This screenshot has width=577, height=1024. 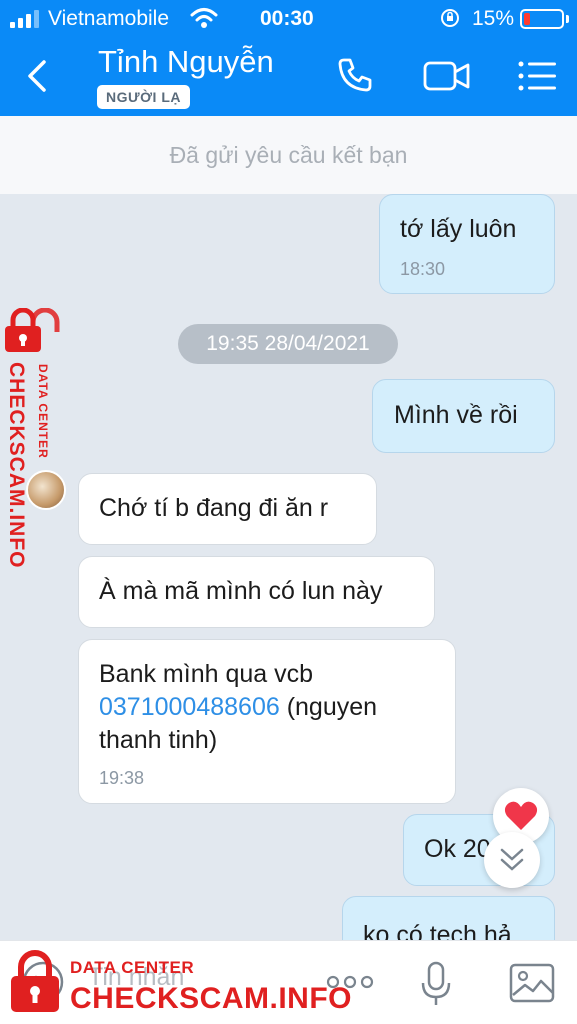 What do you see at coordinates (521, 815) in the screenshot?
I see `heart-icon` at bounding box center [521, 815].